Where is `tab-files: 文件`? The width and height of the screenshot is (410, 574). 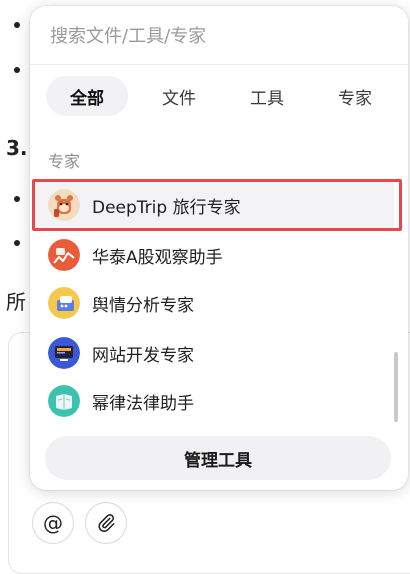 tab-files: 文件 is located at coordinates (179, 96).